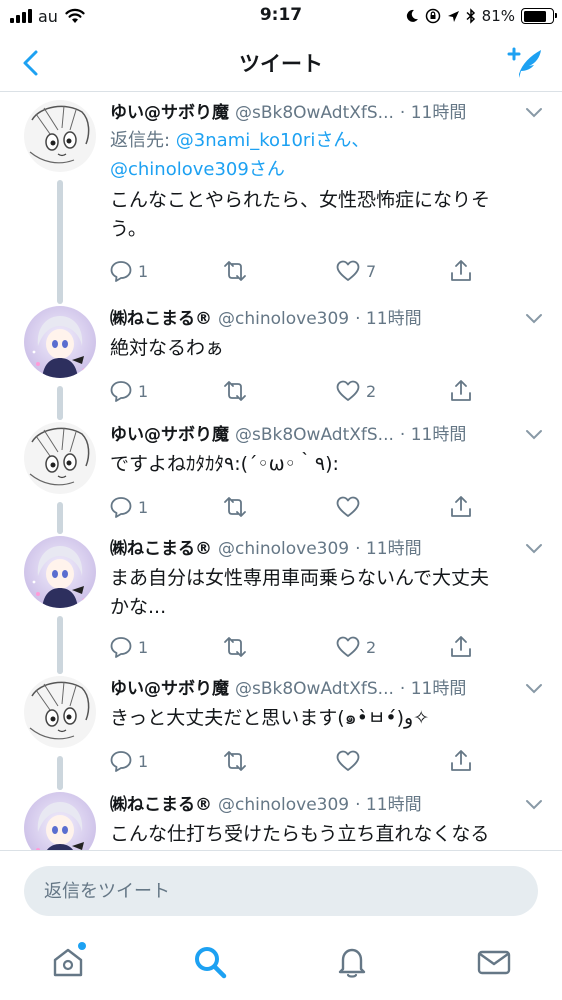  Describe the element at coordinates (270, 718) in the screenshot. I see `tweet-text-line: きっと大丈夫だと思います(๑•̀ㅂ•́)و✧` at that location.